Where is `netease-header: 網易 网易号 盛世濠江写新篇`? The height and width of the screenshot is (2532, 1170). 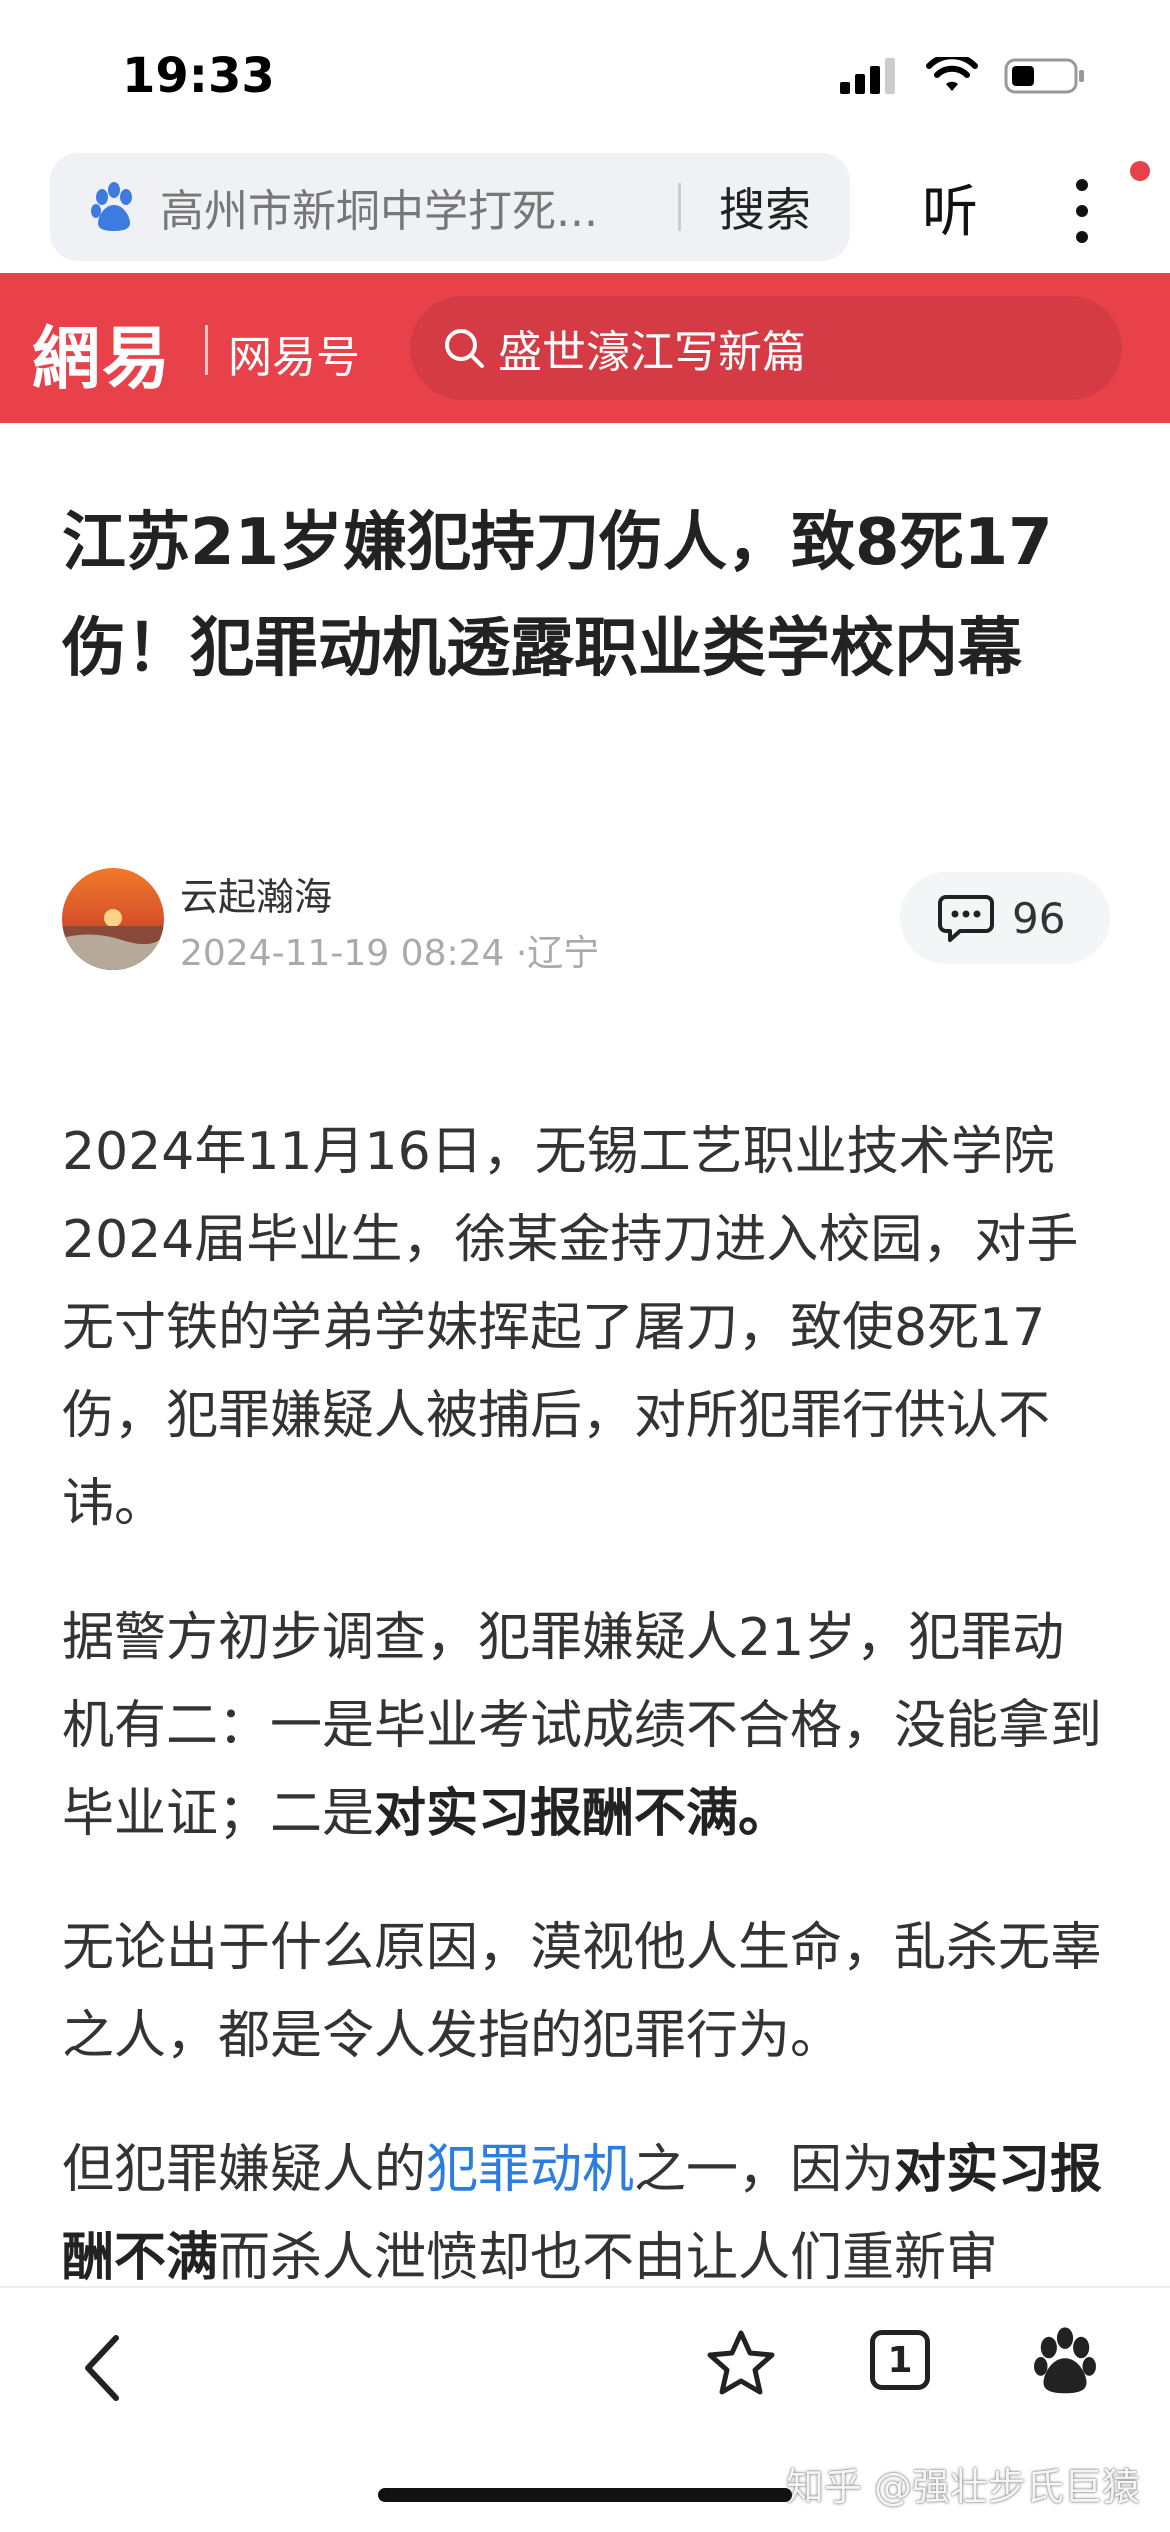
netease-header: 網易 网易号 盛世濠江写新篇 is located at coordinates (585, 348).